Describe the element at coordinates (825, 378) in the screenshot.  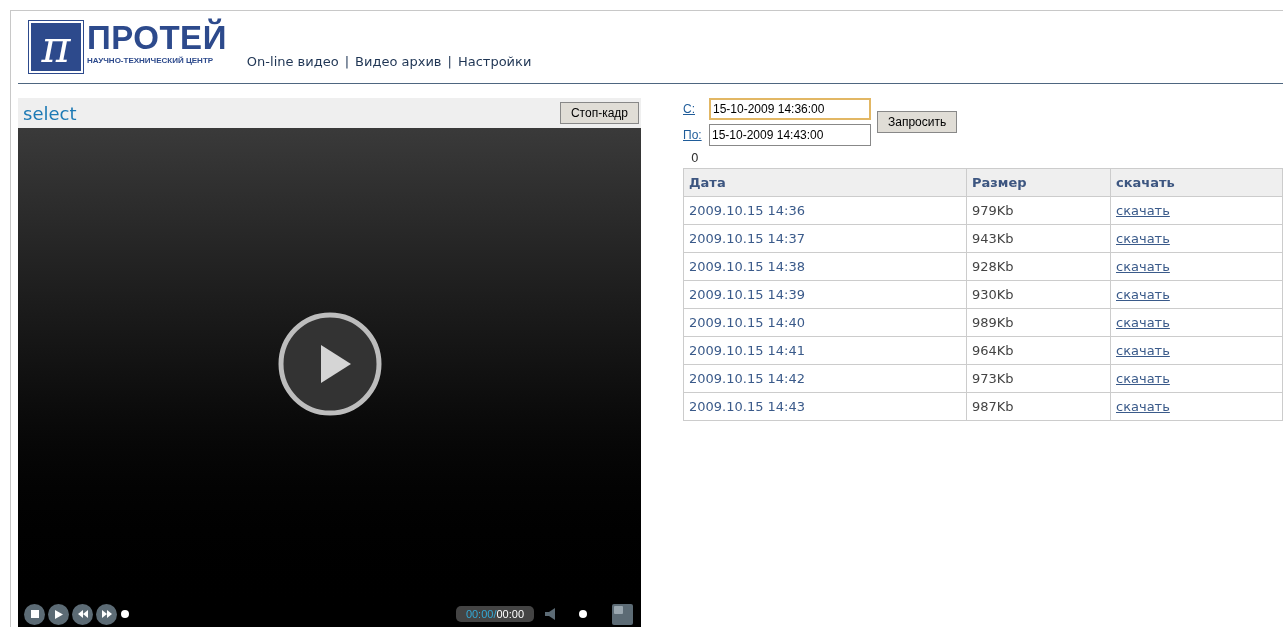
I see `table-cell: 2009.10.15 14:42` at that location.